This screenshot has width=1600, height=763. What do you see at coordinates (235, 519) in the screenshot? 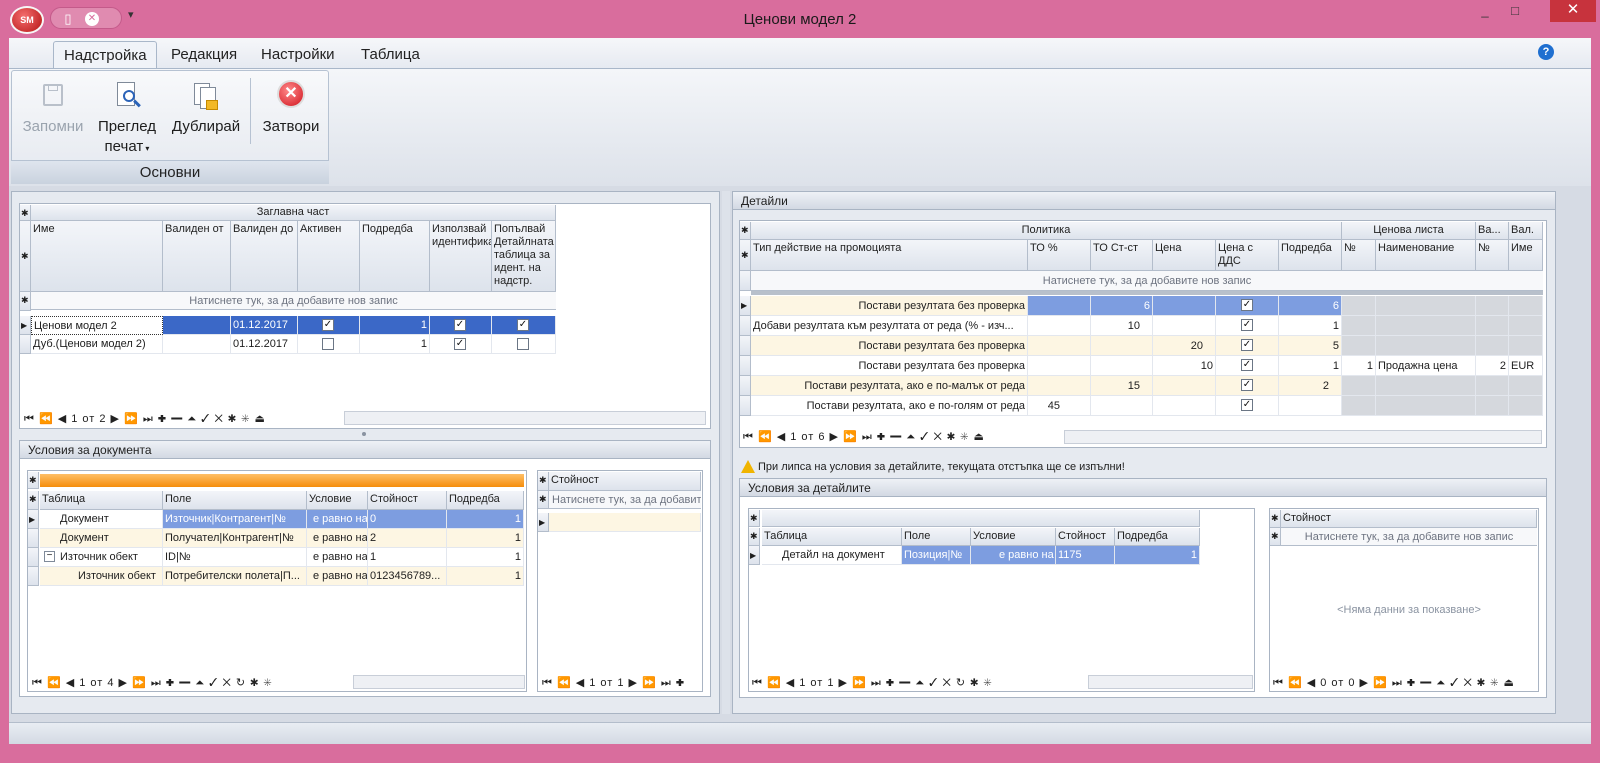
I see `cell-field: Източник|Контрагент|№` at bounding box center [235, 519].